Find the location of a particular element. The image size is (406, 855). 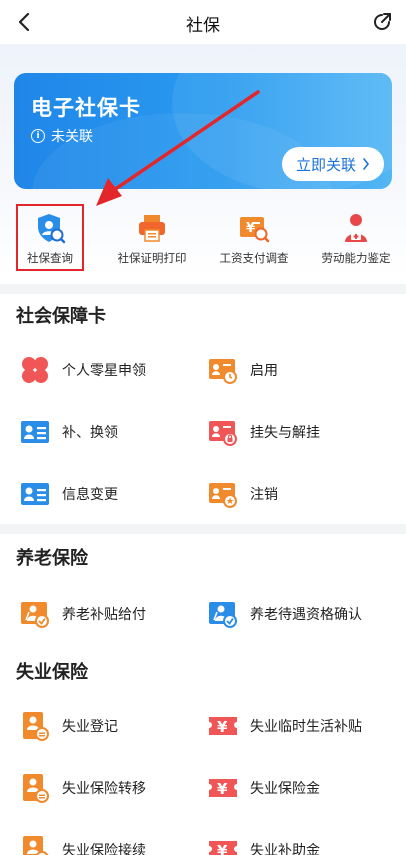

service-label: 失业保险金 is located at coordinates (285, 789).